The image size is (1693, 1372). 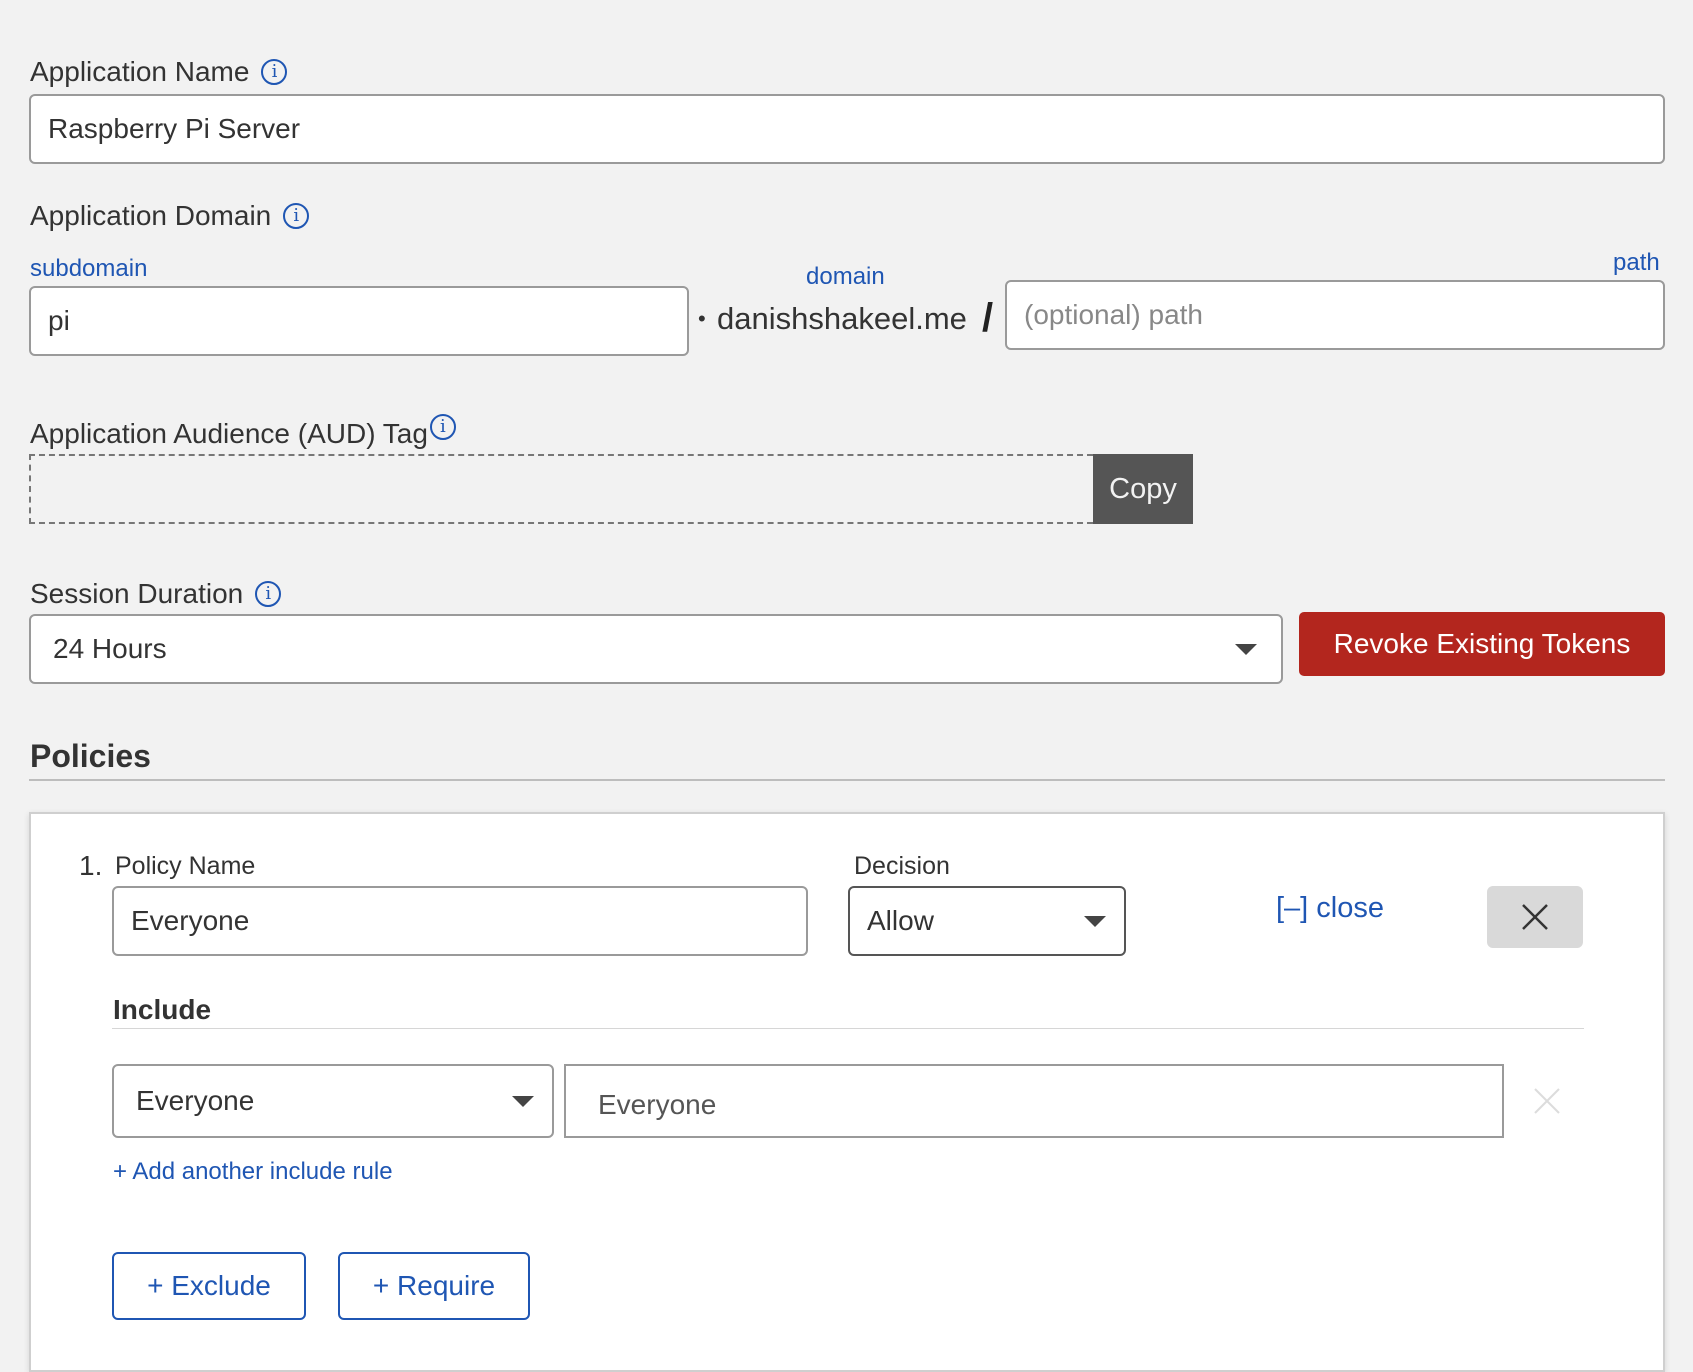 What do you see at coordinates (845, 276) in the screenshot?
I see `domain-label: domain` at bounding box center [845, 276].